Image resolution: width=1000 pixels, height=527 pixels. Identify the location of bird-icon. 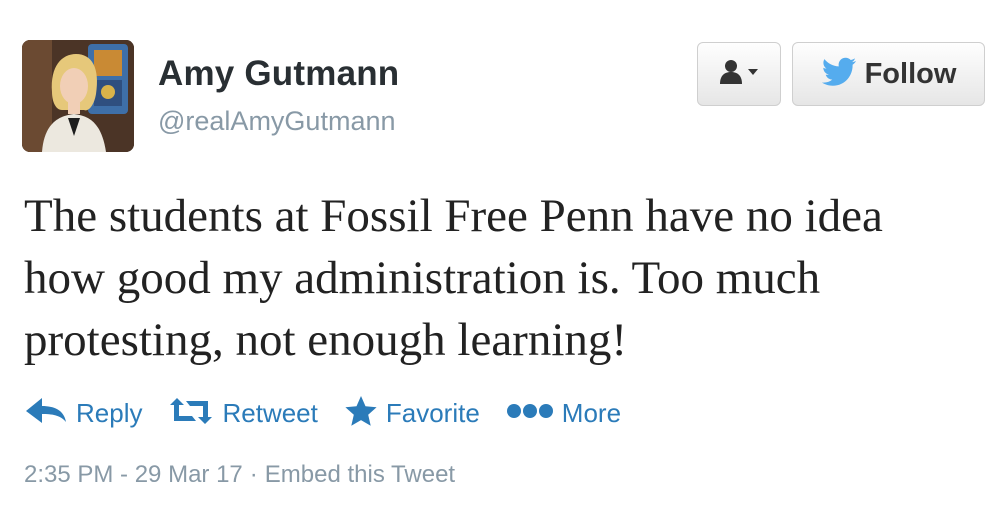
(839, 74).